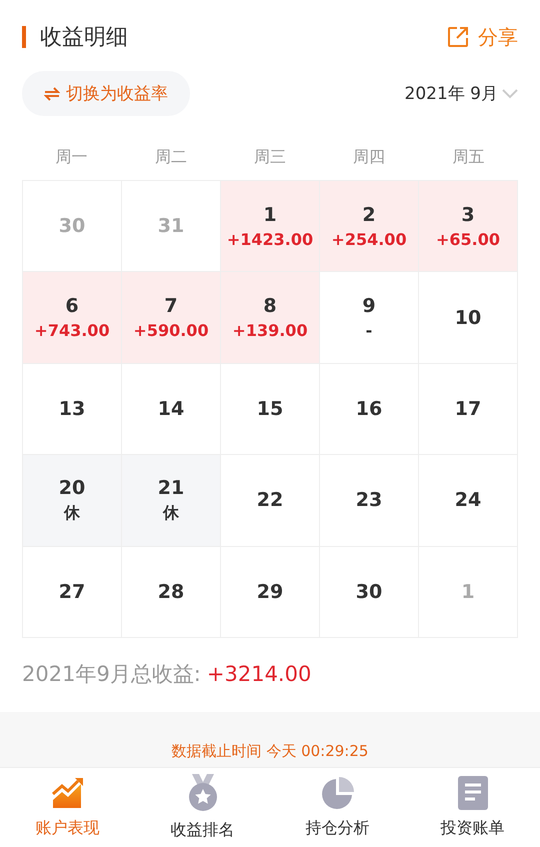 This screenshot has height=847, width=540. I want to click on month-picker: 2021年 9月, so click(461, 93).